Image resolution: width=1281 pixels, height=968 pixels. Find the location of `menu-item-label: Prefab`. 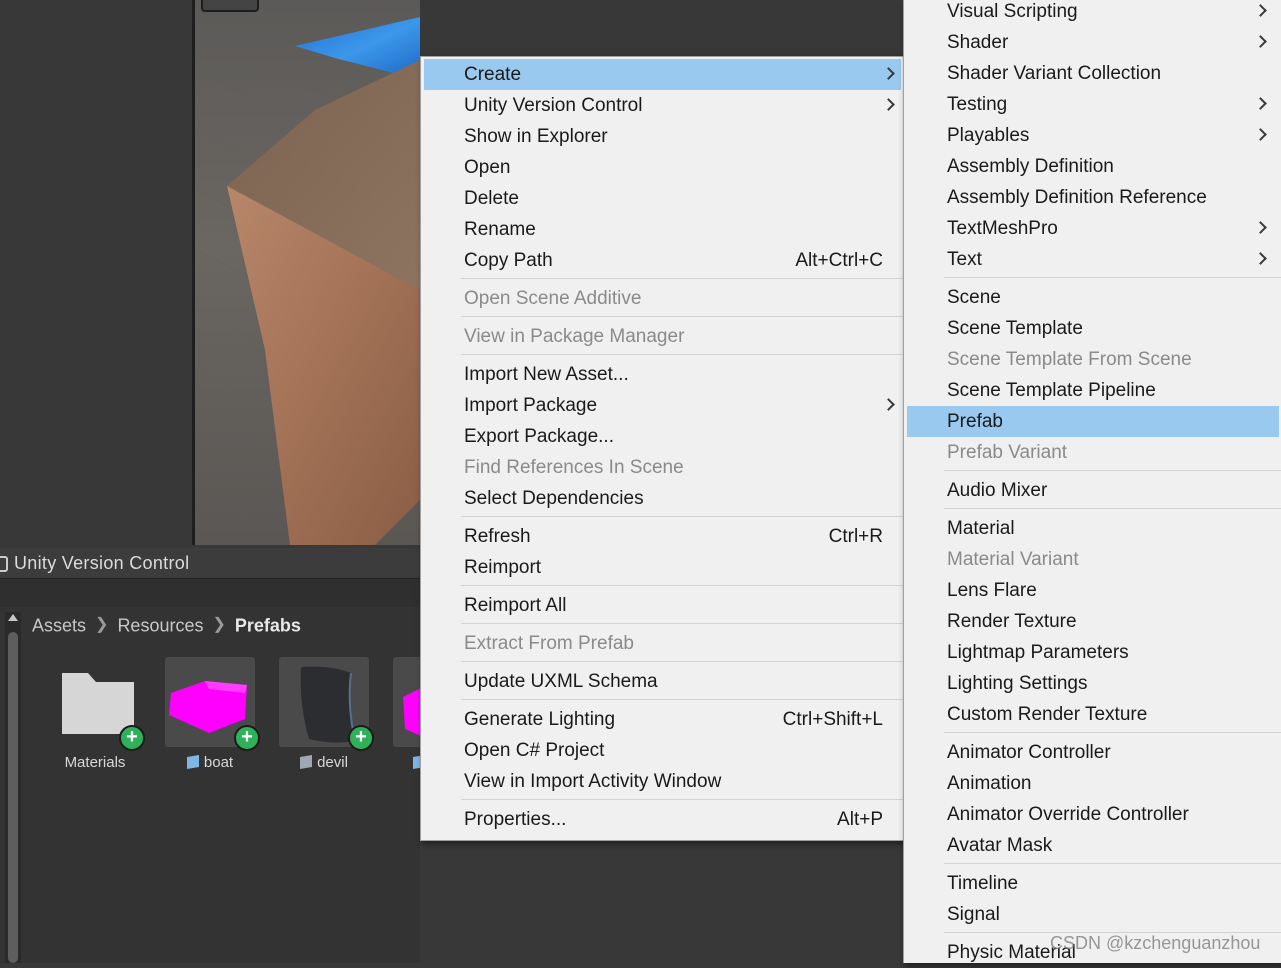

menu-item-label: Prefab is located at coordinates (975, 421).